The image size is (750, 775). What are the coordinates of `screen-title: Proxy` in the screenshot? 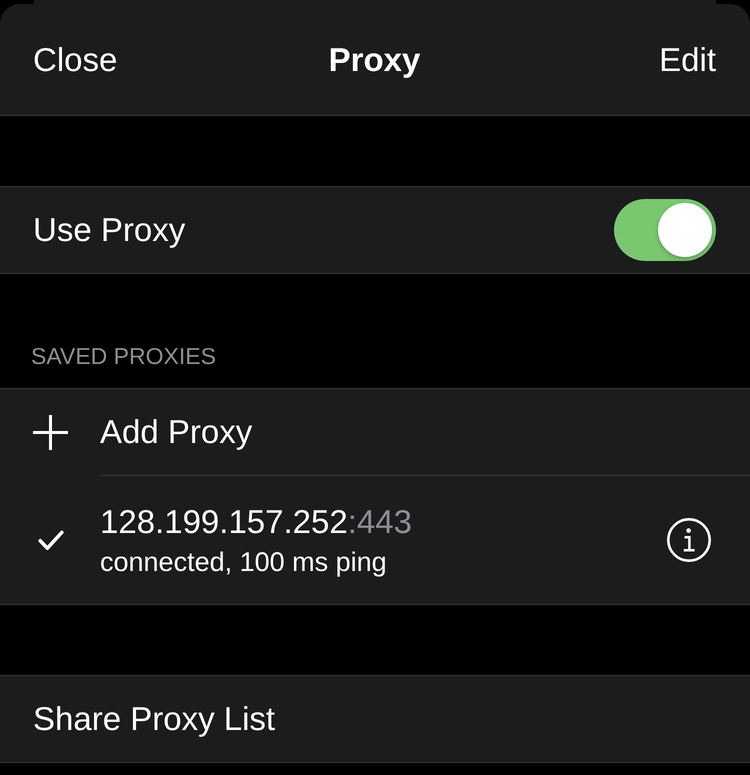 It's located at (374, 60).